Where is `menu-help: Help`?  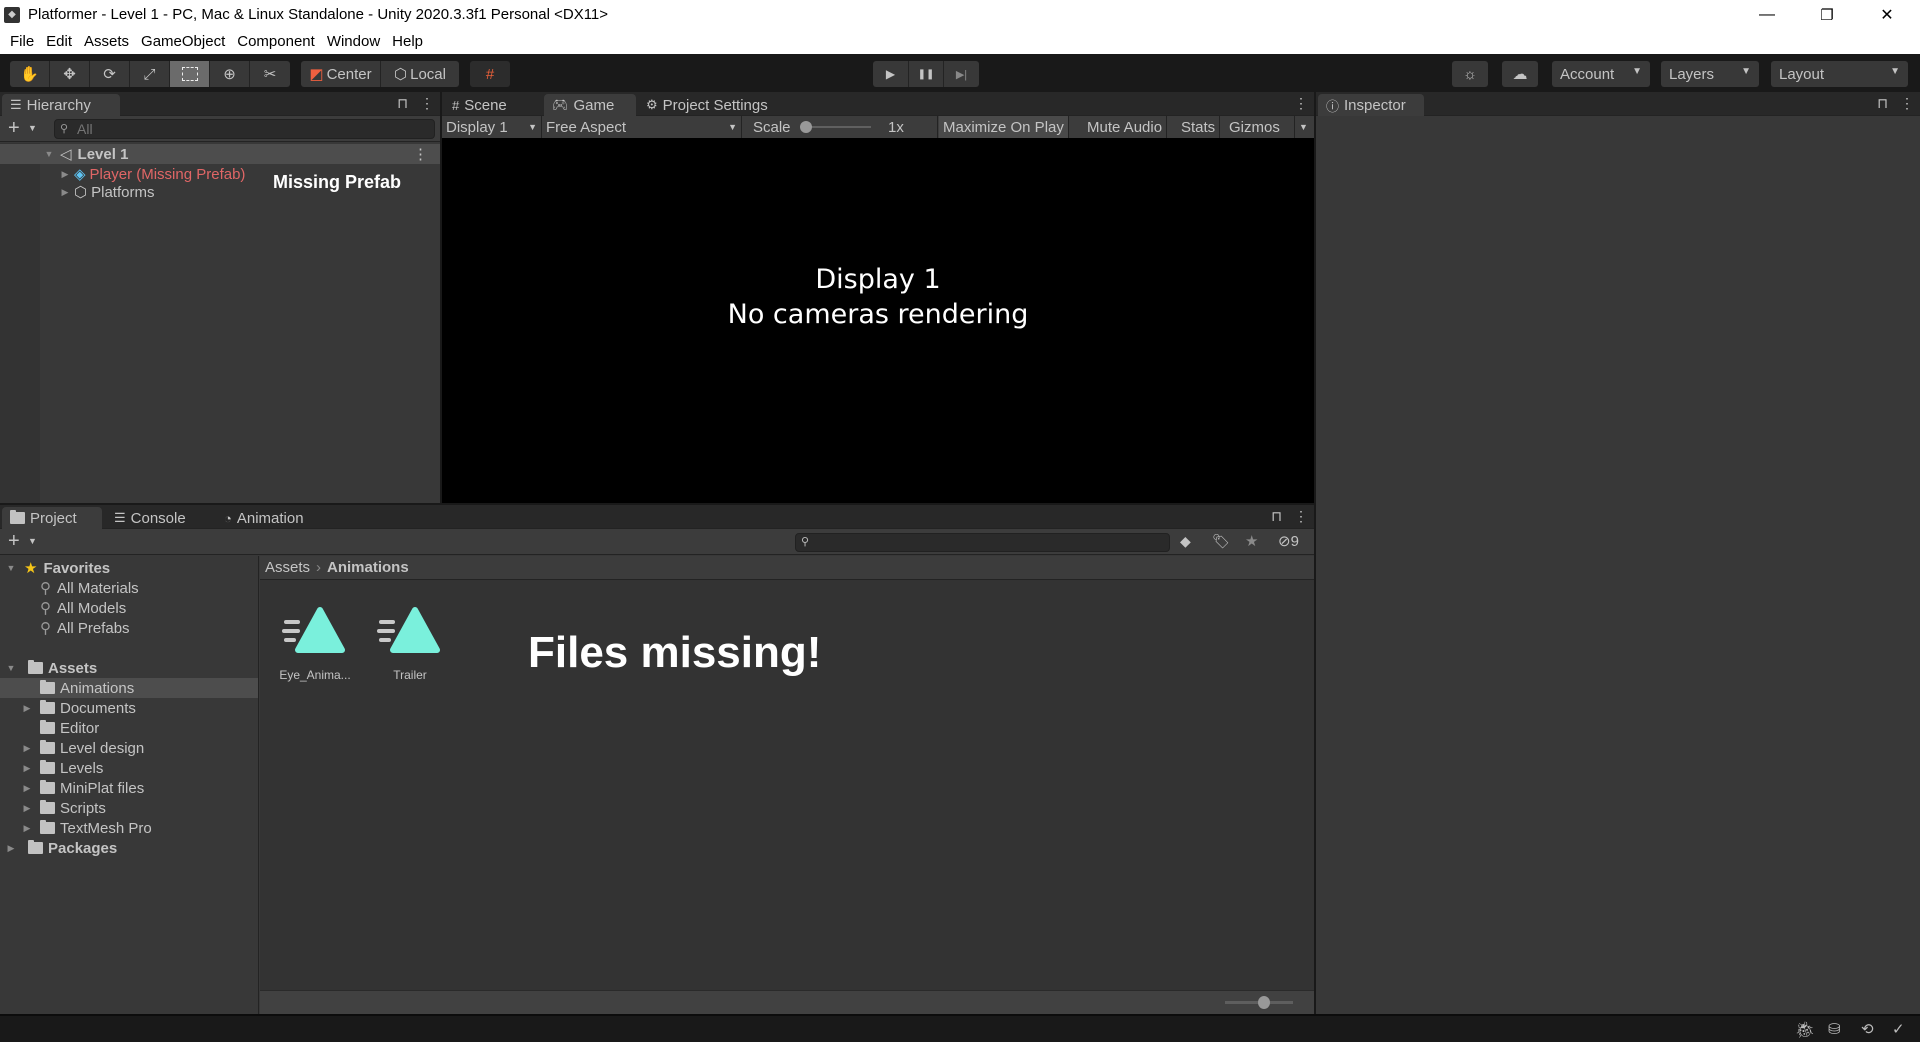
menu-help: Help is located at coordinates (407, 41).